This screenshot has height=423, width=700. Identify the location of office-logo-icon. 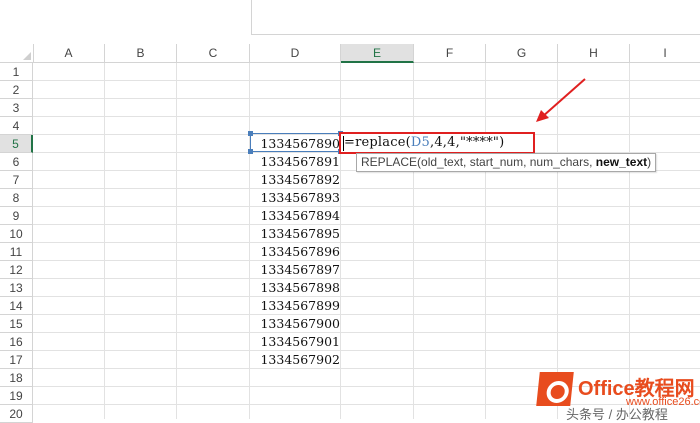
(555, 389).